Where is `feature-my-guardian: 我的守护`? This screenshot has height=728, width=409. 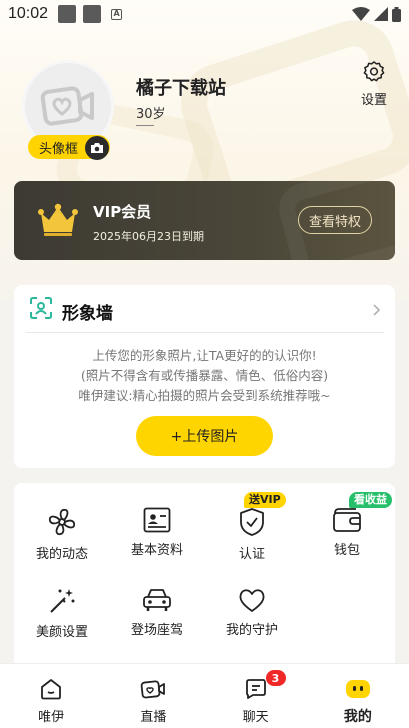
feature-my-guardian: 我的守护 is located at coordinates (252, 600).